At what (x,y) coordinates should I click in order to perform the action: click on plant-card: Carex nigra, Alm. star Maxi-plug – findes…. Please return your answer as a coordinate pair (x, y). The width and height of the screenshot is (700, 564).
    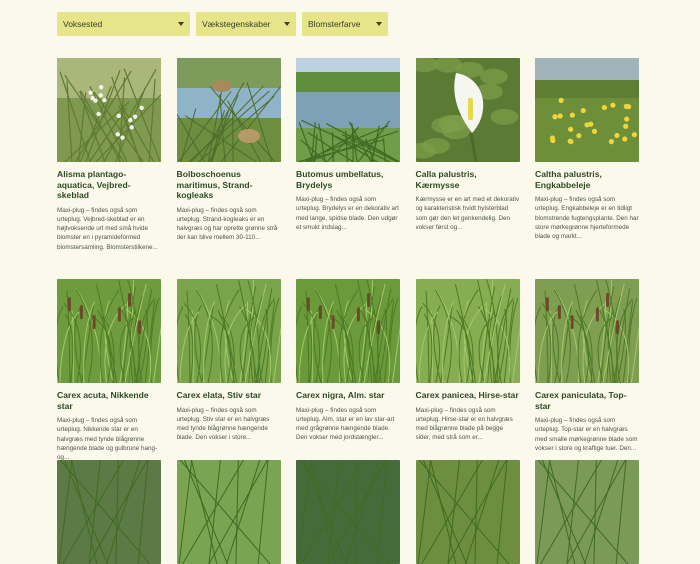
    Looking at the image, I should click on (348, 365).